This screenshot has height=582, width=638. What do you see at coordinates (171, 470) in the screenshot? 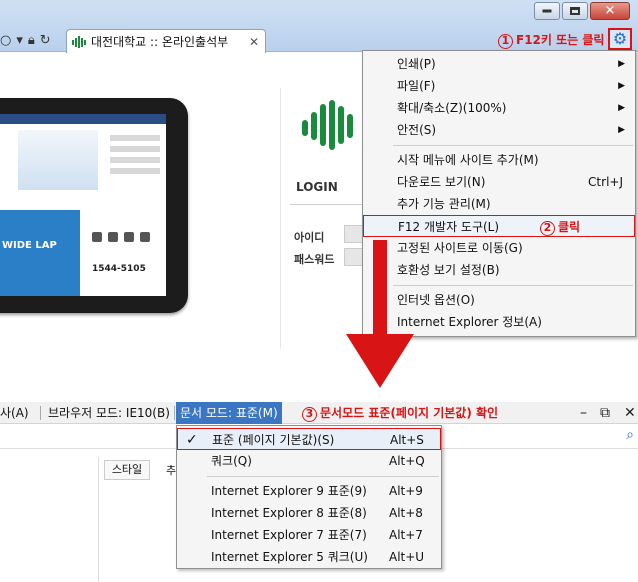
I see `tab-next: 추` at bounding box center [171, 470].